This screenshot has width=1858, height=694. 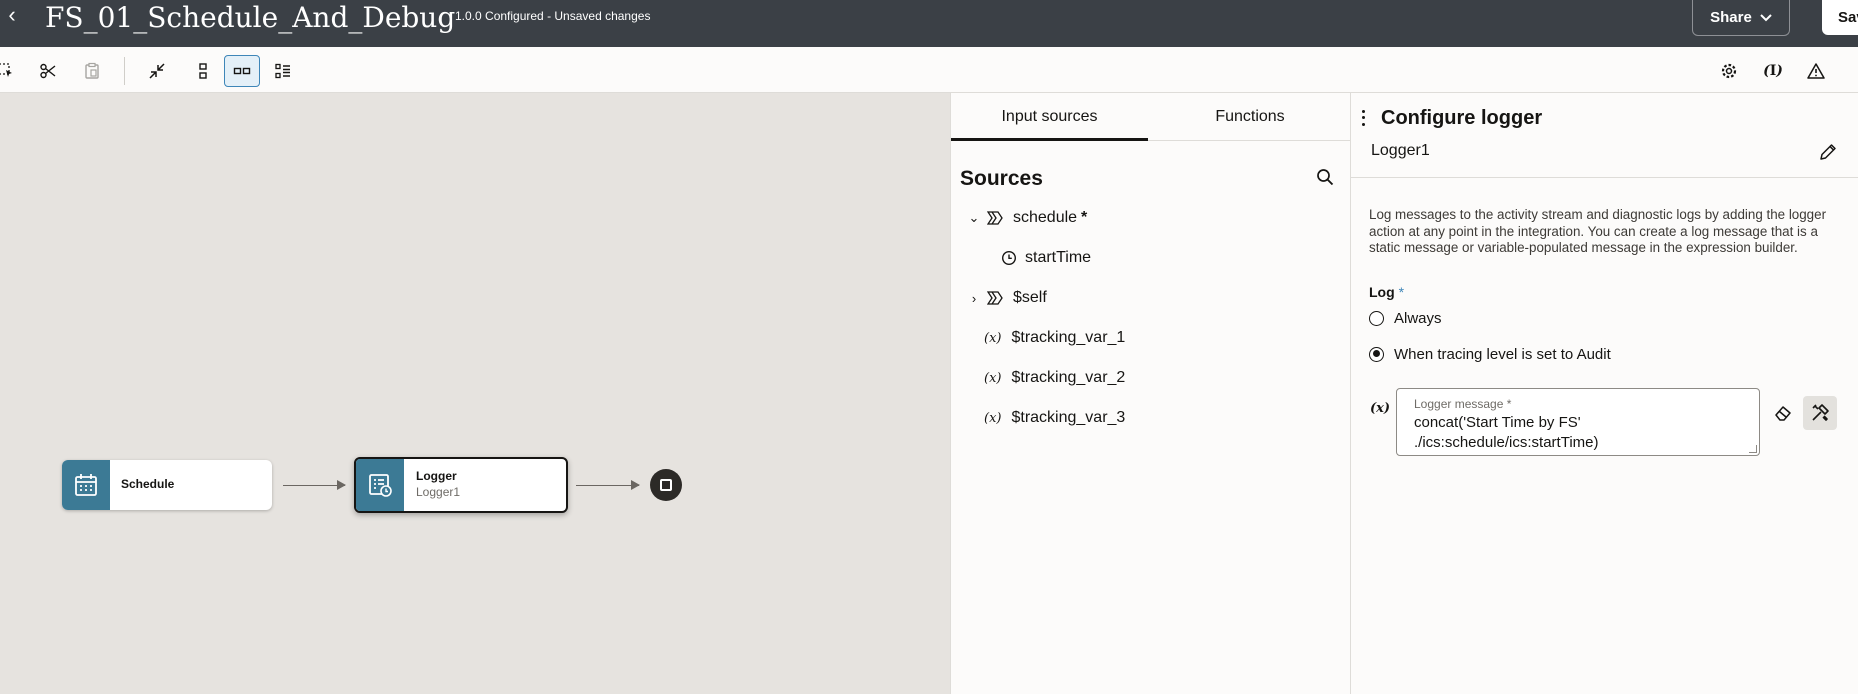 I want to click on tree-item-label: $tracking_var_1, so click(x=1068, y=337).